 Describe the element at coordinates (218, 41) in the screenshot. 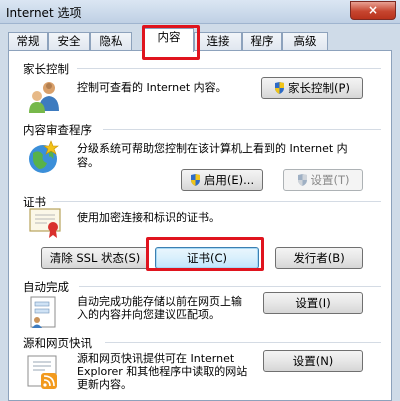

I see `tab-connections: 连接` at that location.